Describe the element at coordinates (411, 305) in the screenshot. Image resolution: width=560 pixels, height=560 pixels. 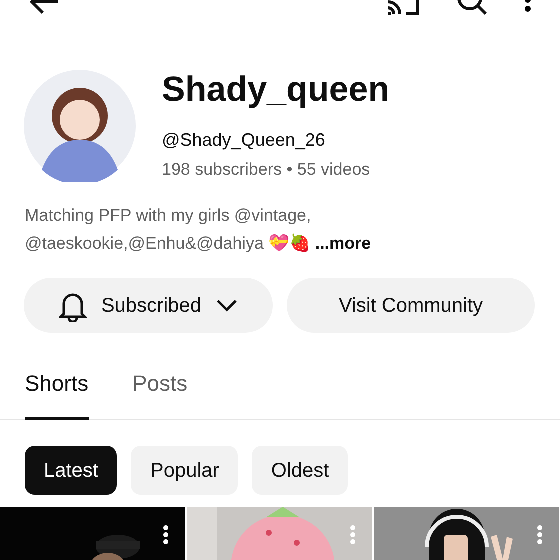
I see `visit-community-button: Visit Community` at that location.